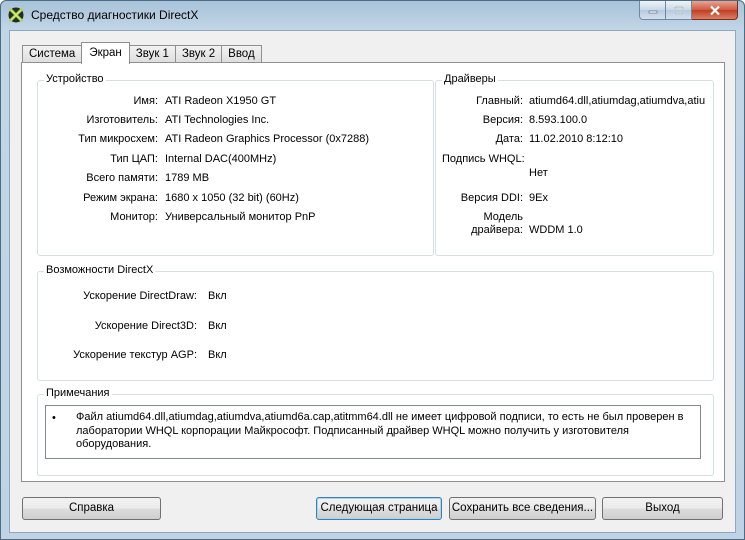  Describe the element at coordinates (217, 326) in the screenshot. I see `feature-value-direct3d: Вкл` at that location.